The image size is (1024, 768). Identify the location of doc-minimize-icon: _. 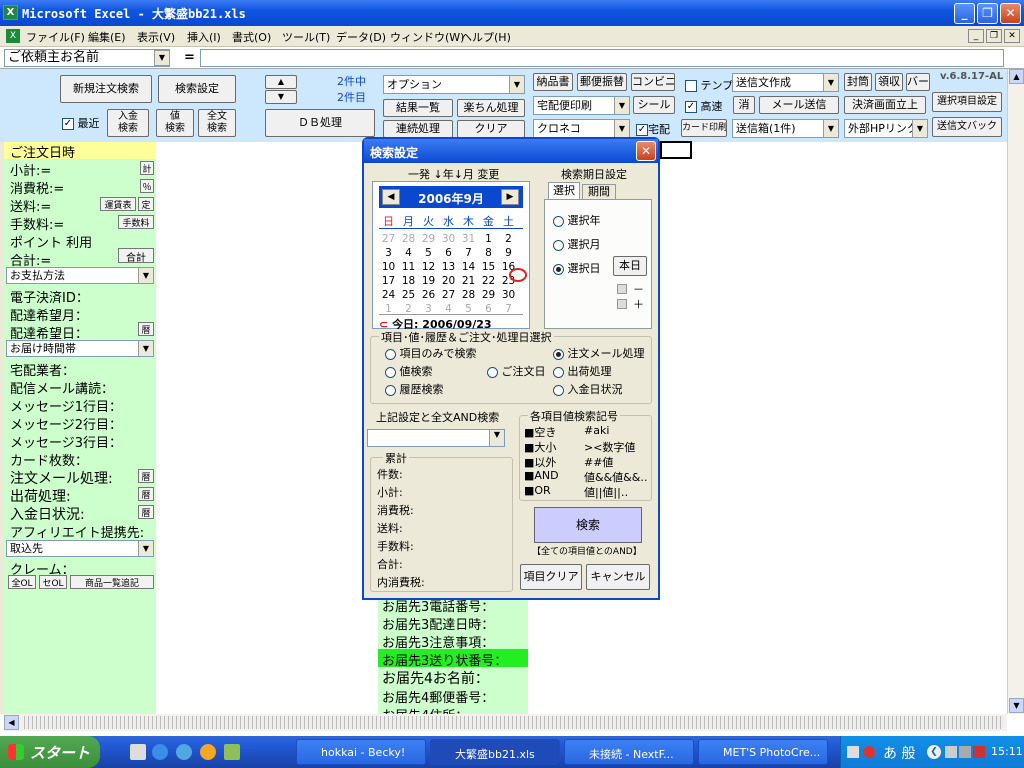
(976, 36).